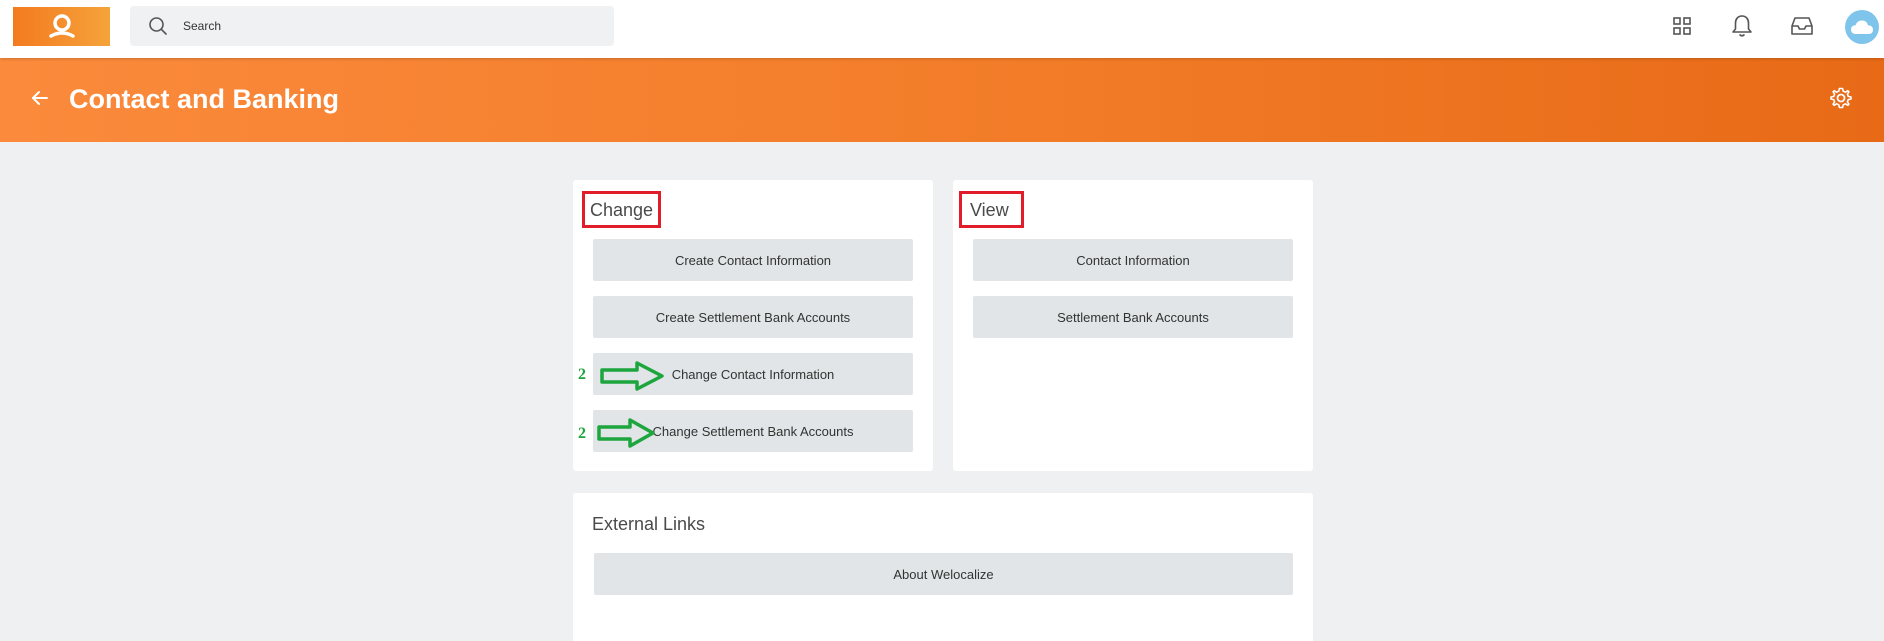 Image resolution: width=1884 pixels, height=641 pixels. Describe the element at coordinates (621, 209) in the screenshot. I see `highlight-box-change` at that location.